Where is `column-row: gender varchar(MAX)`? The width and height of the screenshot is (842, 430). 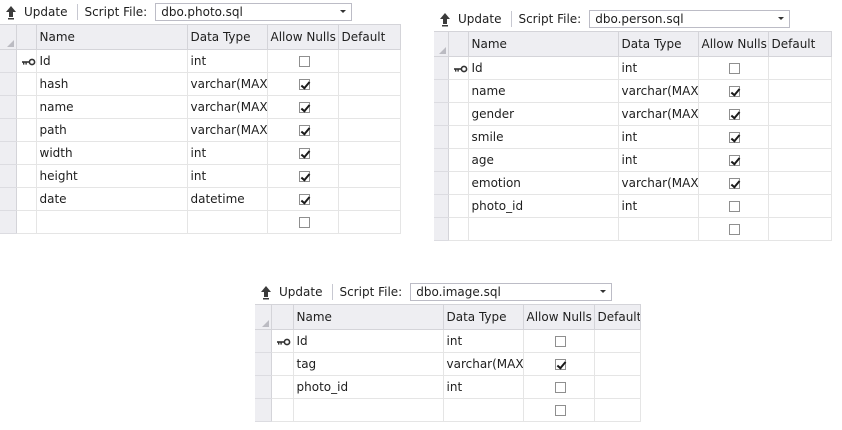
column-row: gender varchar(MAX) is located at coordinates (633, 114).